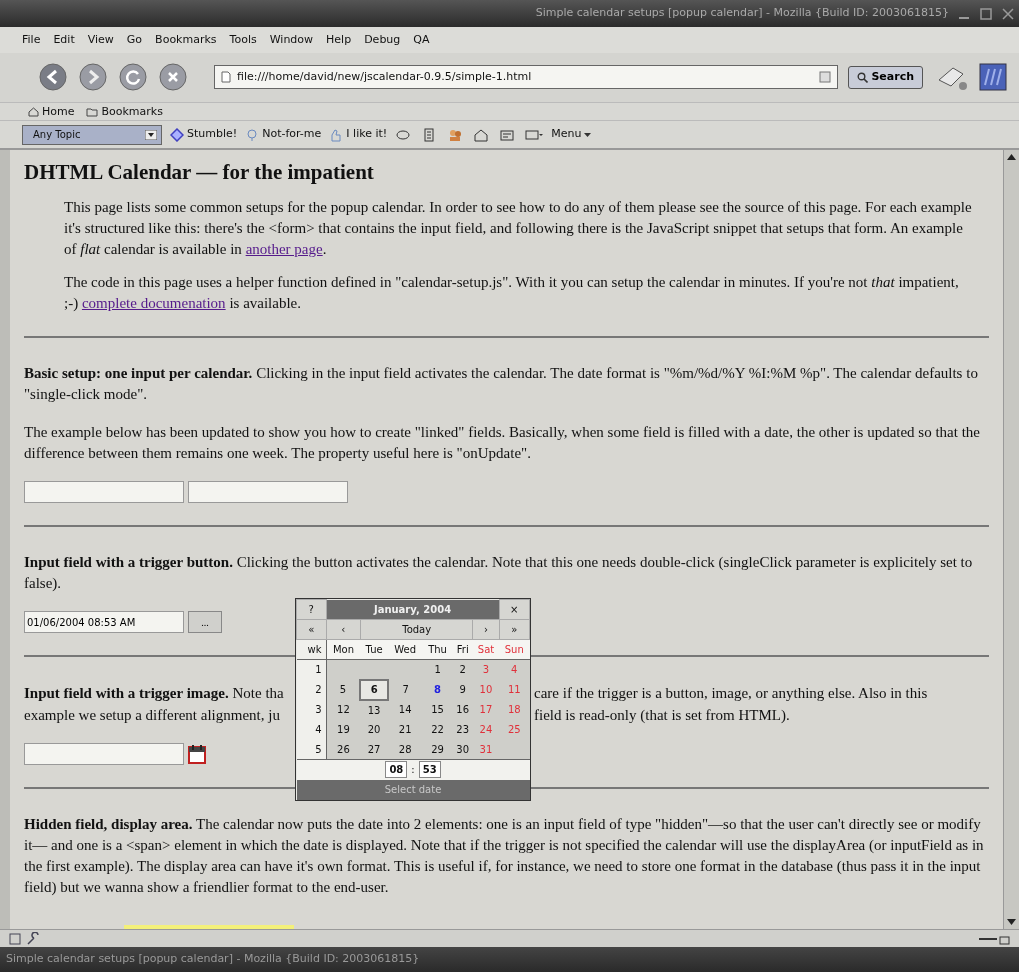 The image size is (1019, 972). Describe the element at coordinates (336, 134) in the screenshot. I see `thumbs-up-icon` at that location.